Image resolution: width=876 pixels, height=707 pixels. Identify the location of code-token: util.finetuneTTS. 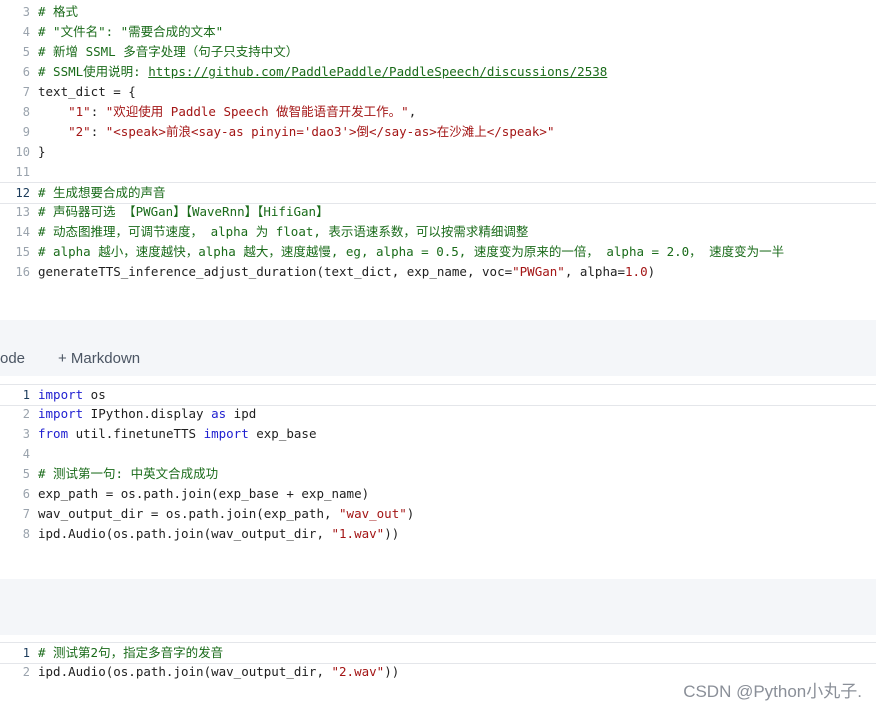
(136, 433).